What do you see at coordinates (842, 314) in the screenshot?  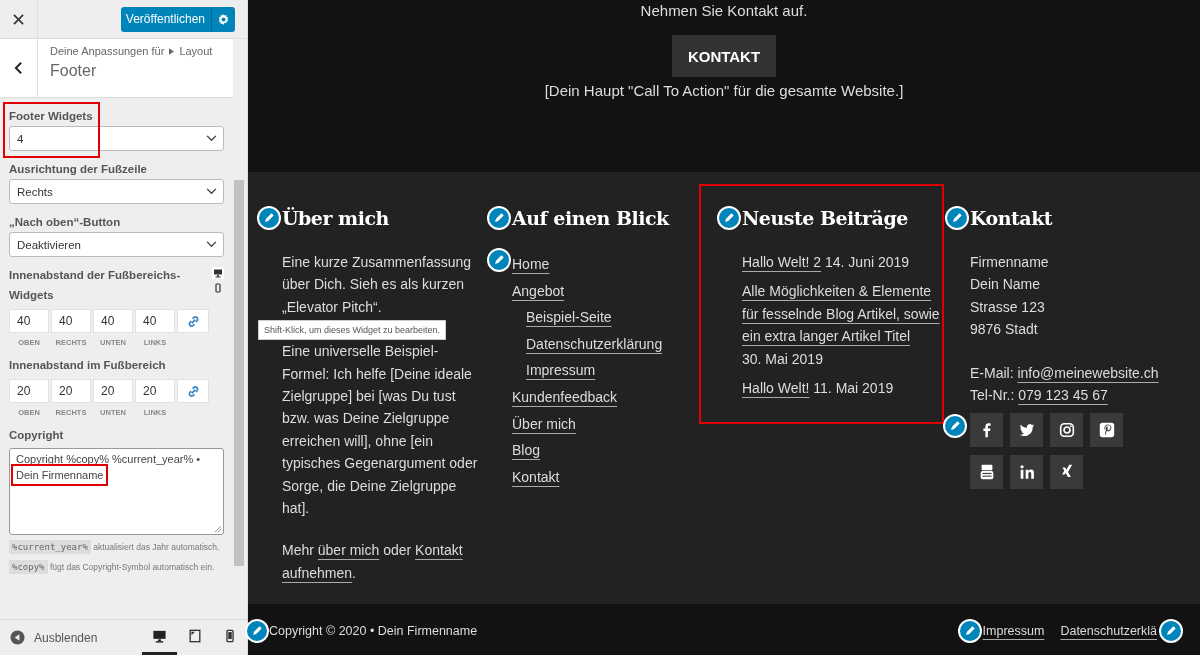 I see `post-link: Alle Möglichkeiten & Elemente für fesselnde Blog Artikel, sowie ein extra langer Artikel Titel` at bounding box center [842, 314].